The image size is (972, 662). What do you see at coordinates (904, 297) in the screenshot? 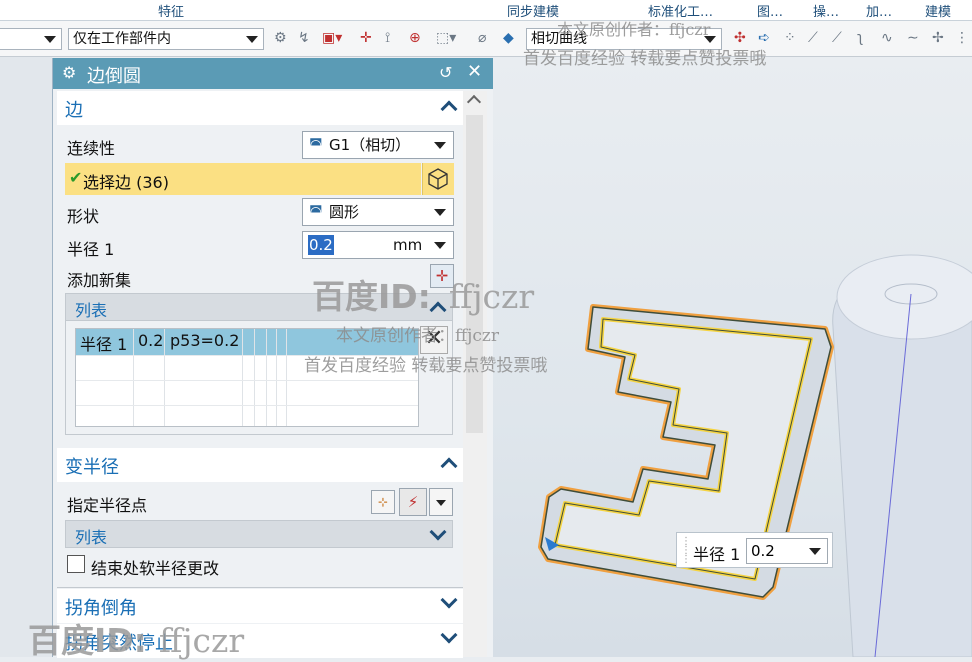
I see `cylinder-top` at bounding box center [904, 297].